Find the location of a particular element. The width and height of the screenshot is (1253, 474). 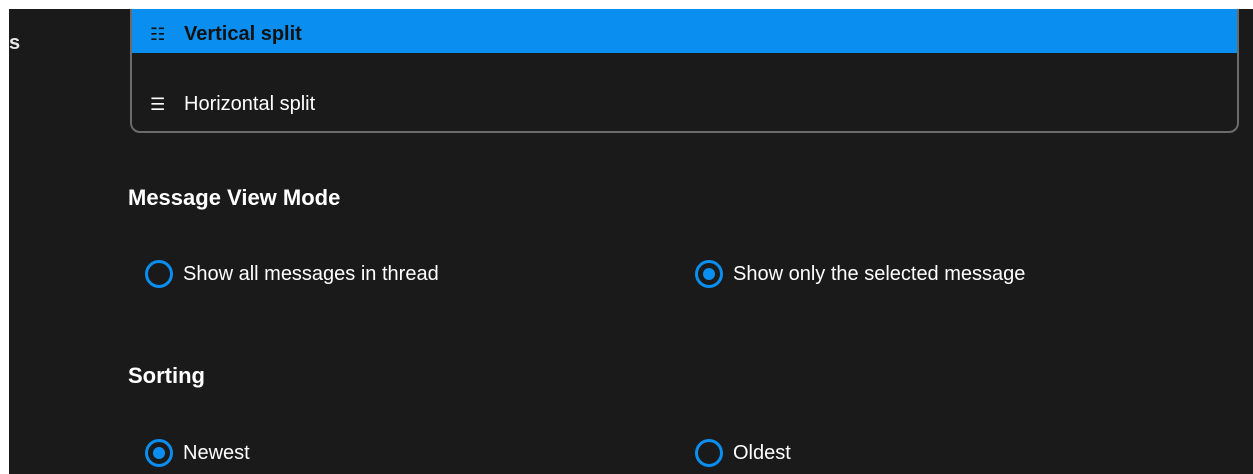

radio-show-all-messages: Show all messages in thread is located at coordinates (292, 274).